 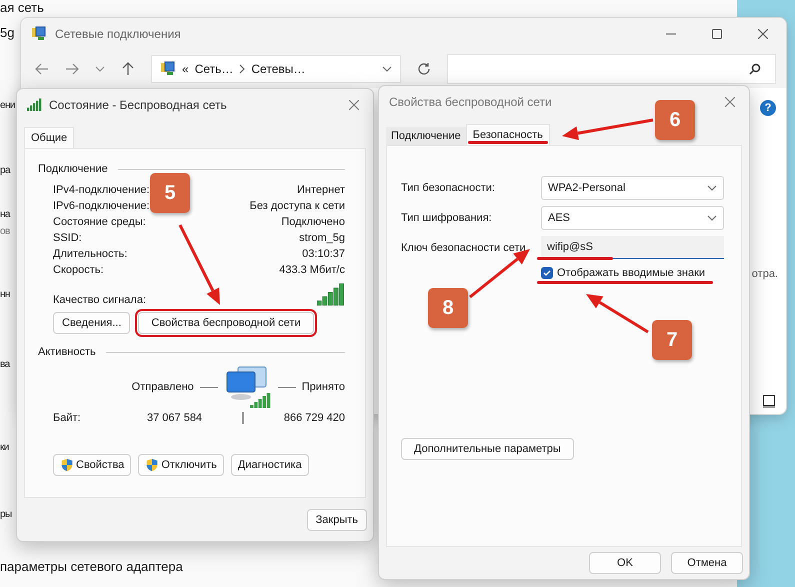 I want to click on field-label: IPv6-подключение:, so click(x=101, y=206).